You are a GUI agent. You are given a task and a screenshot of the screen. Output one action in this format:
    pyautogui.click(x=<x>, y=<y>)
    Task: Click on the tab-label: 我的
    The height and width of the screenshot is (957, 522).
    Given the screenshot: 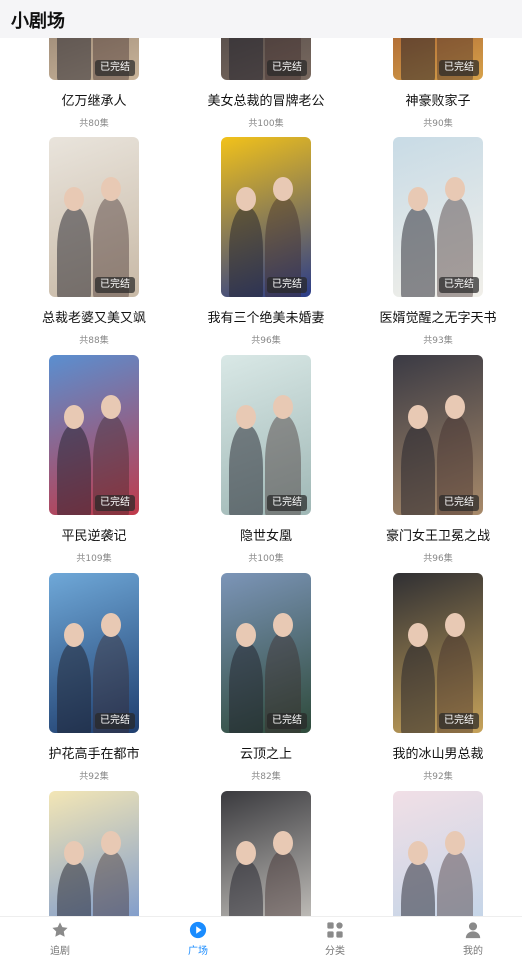 What is the action you would take?
    pyautogui.click(x=473, y=951)
    